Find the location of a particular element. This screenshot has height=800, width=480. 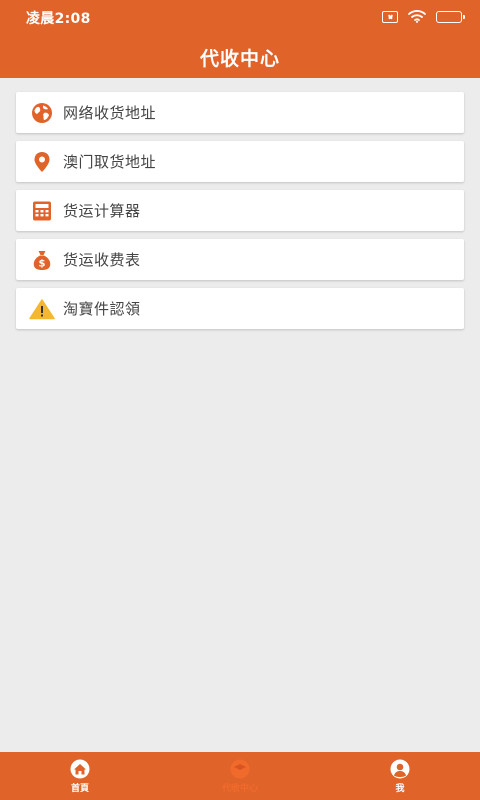

status-icons: 100 is located at coordinates (423, 17).